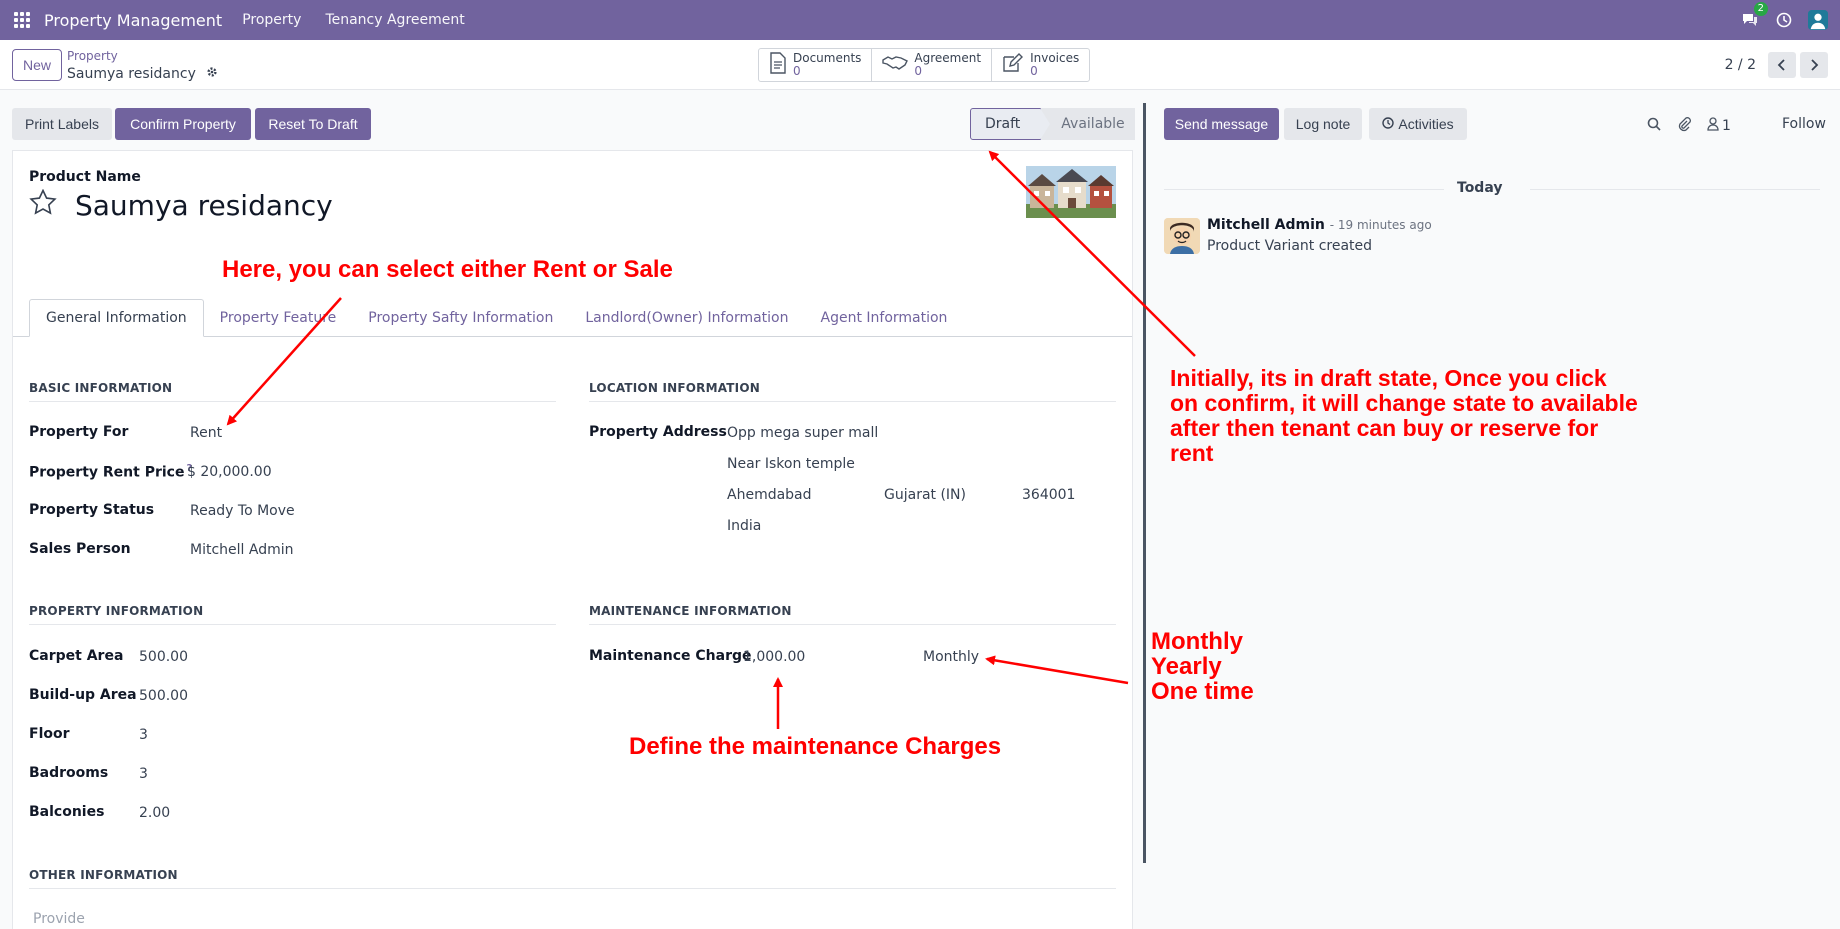  I want to click on follow-button: Follow, so click(1804, 124).